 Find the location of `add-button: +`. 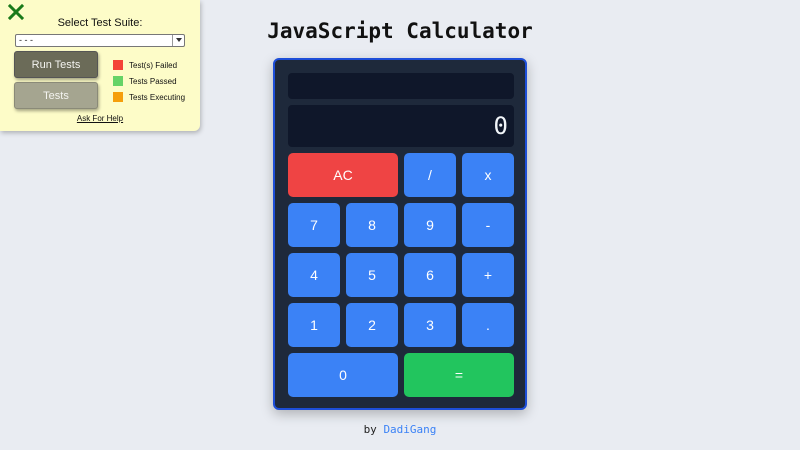

add-button: + is located at coordinates (488, 275).